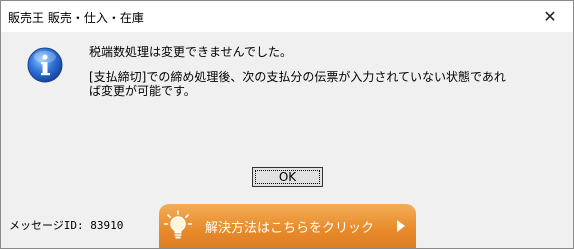 The image size is (574, 249). Describe the element at coordinates (76, 18) in the screenshot. I see `window-title: 販売王 販売・仕入・在庫` at that location.